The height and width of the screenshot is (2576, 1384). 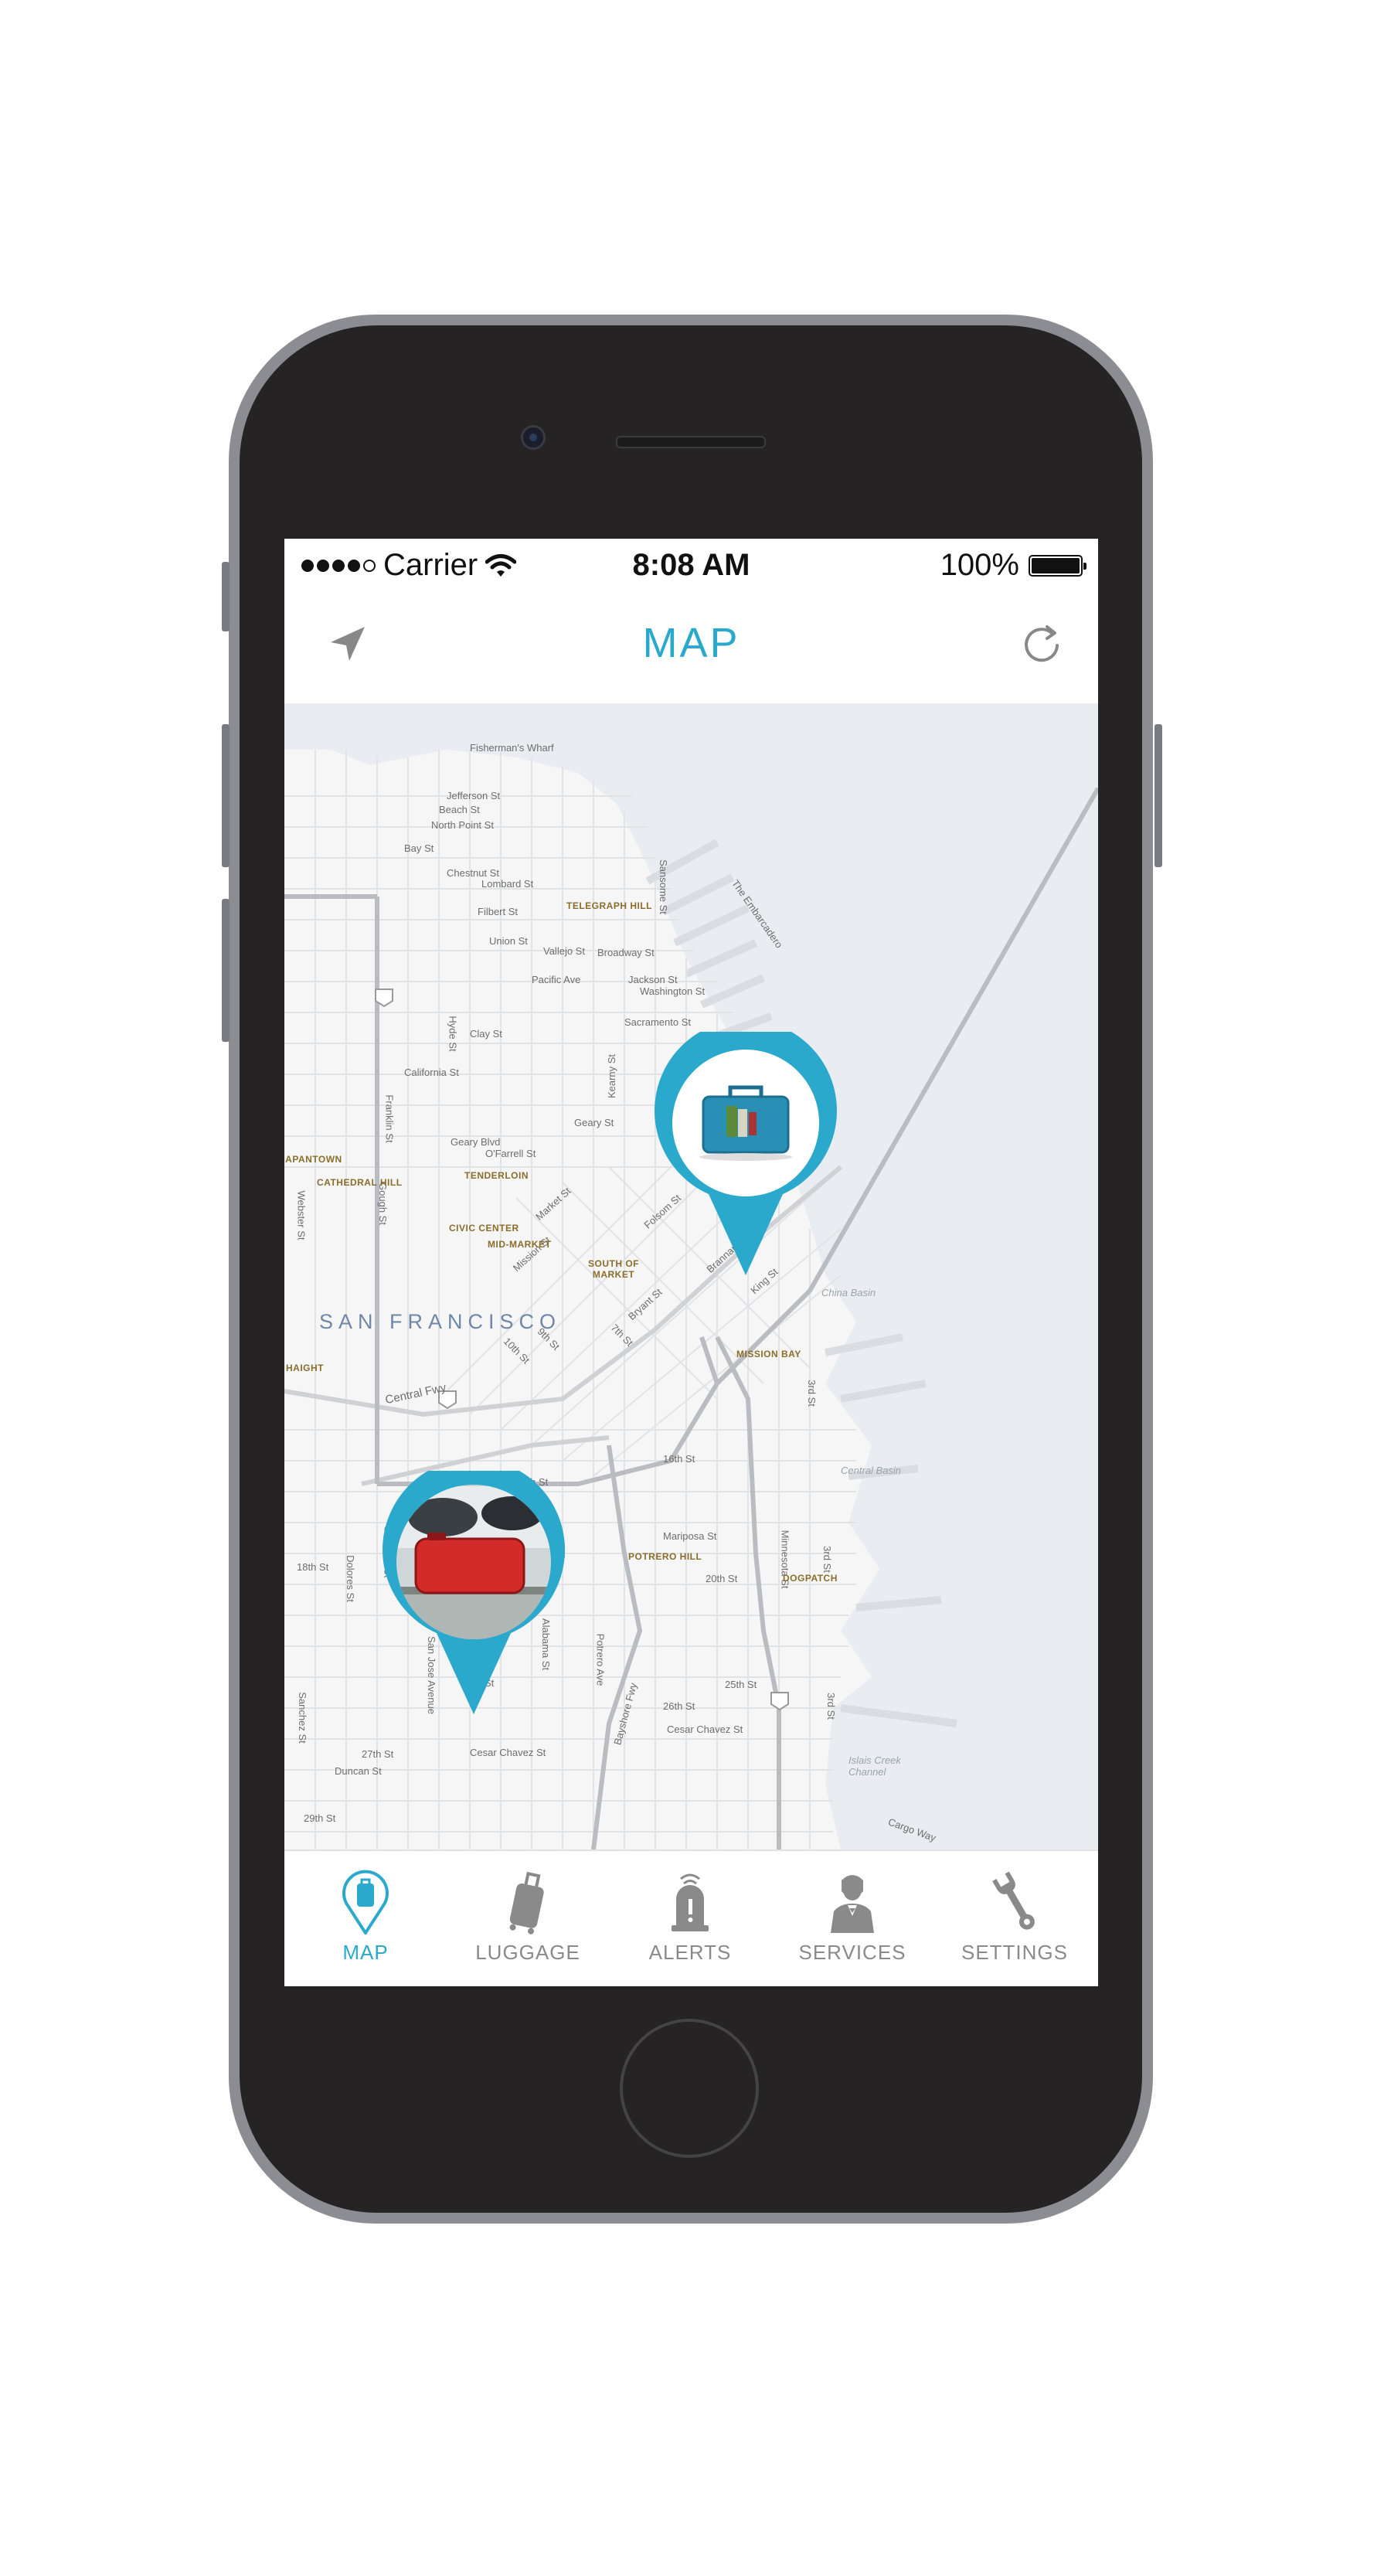 What do you see at coordinates (365, 1953) in the screenshot?
I see `tab-label: MAP` at bounding box center [365, 1953].